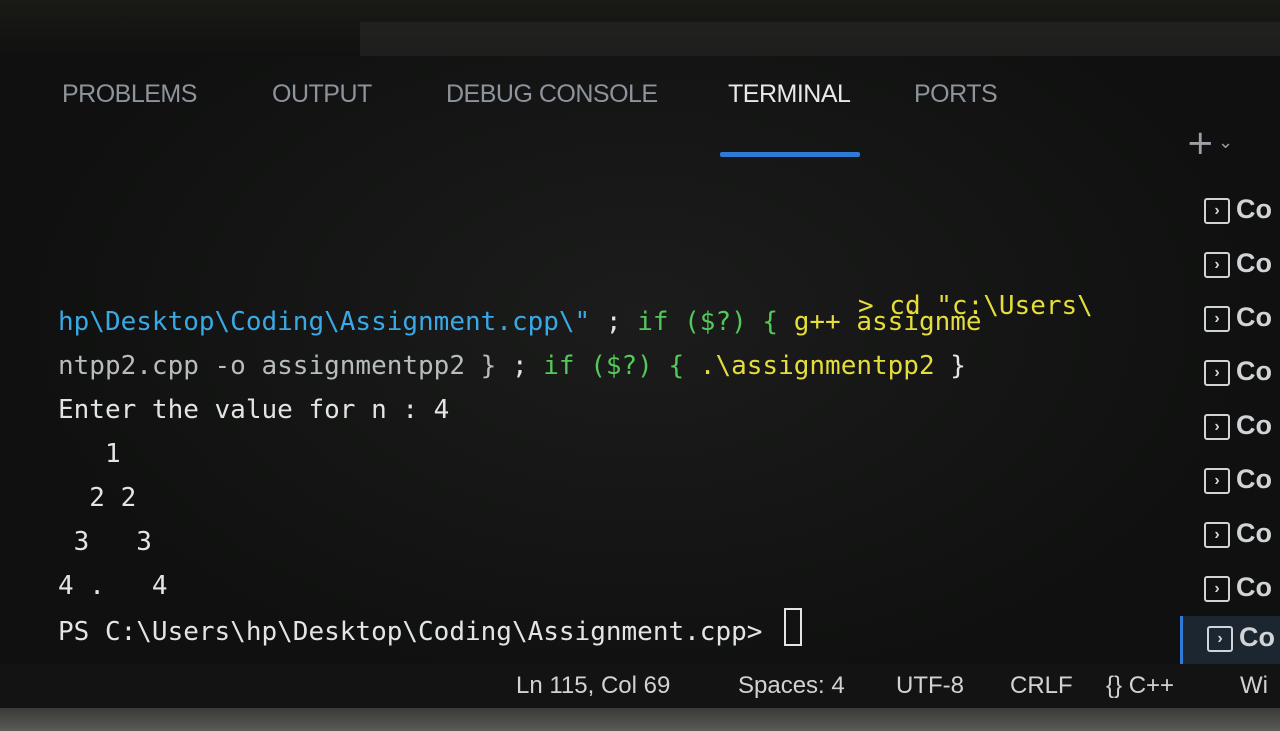  I want to click on program-output-line: 1, so click(89, 454).